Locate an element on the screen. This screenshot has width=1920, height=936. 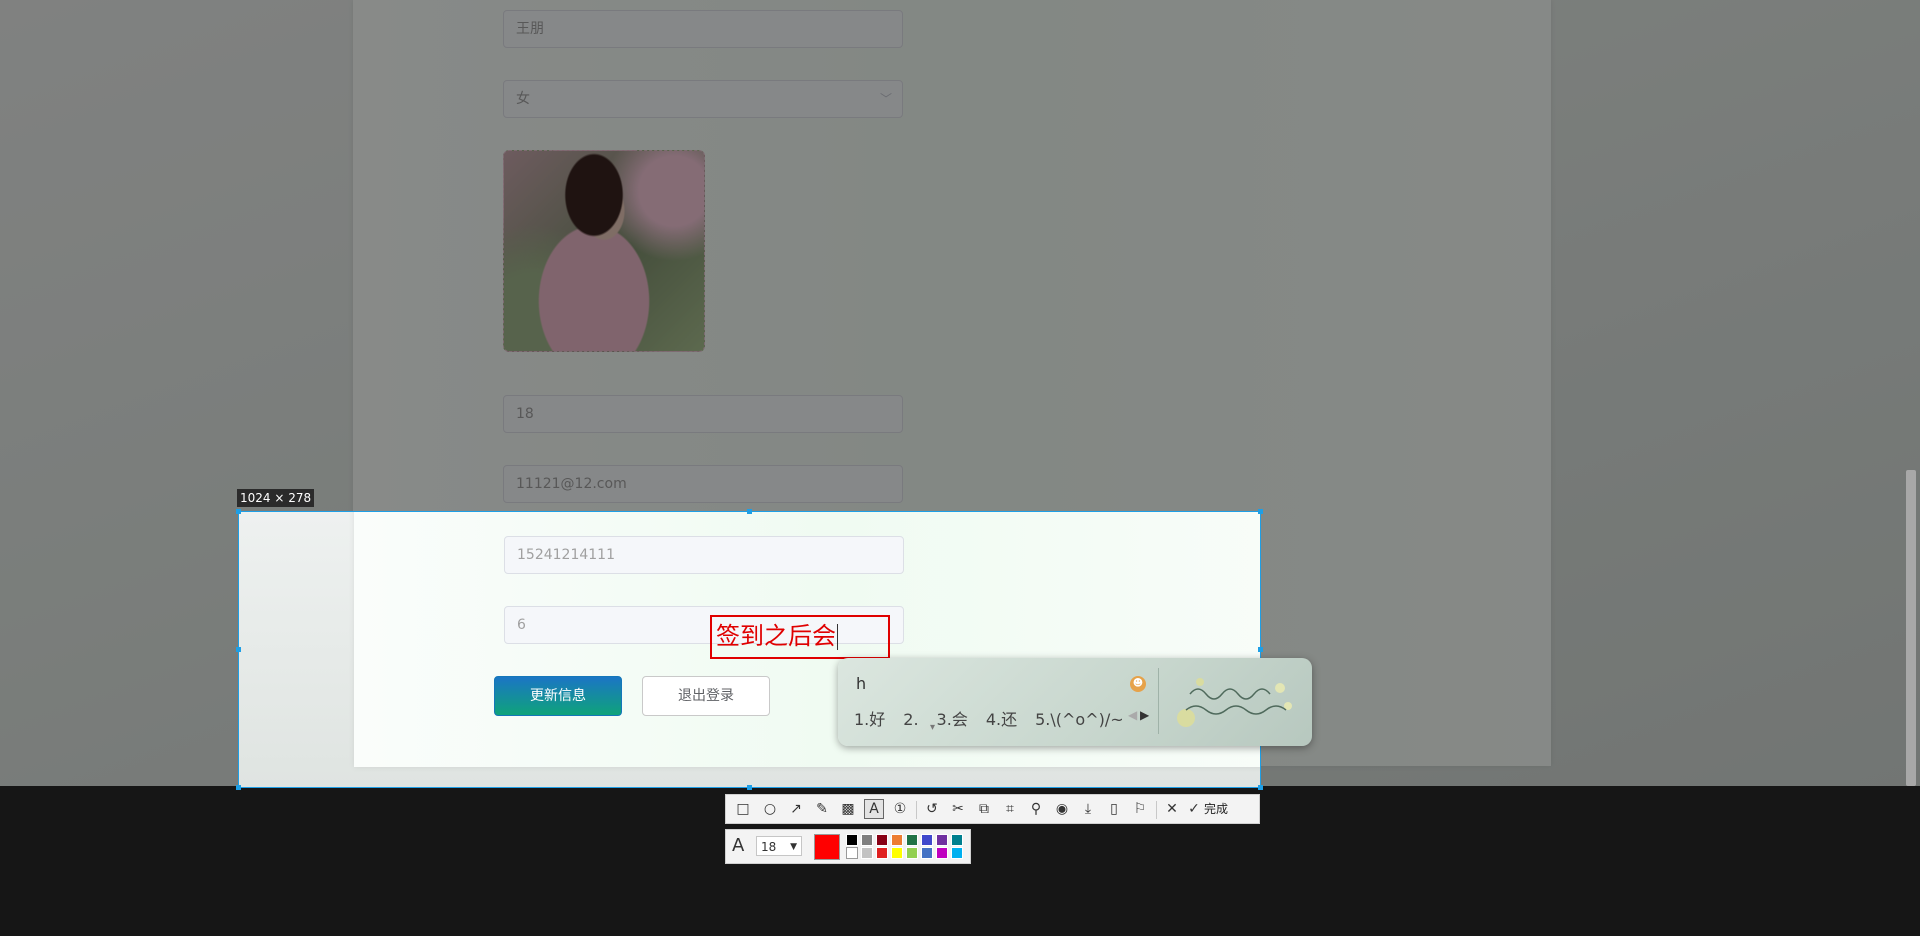
resize-handle-t is located at coordinates (749, 511).